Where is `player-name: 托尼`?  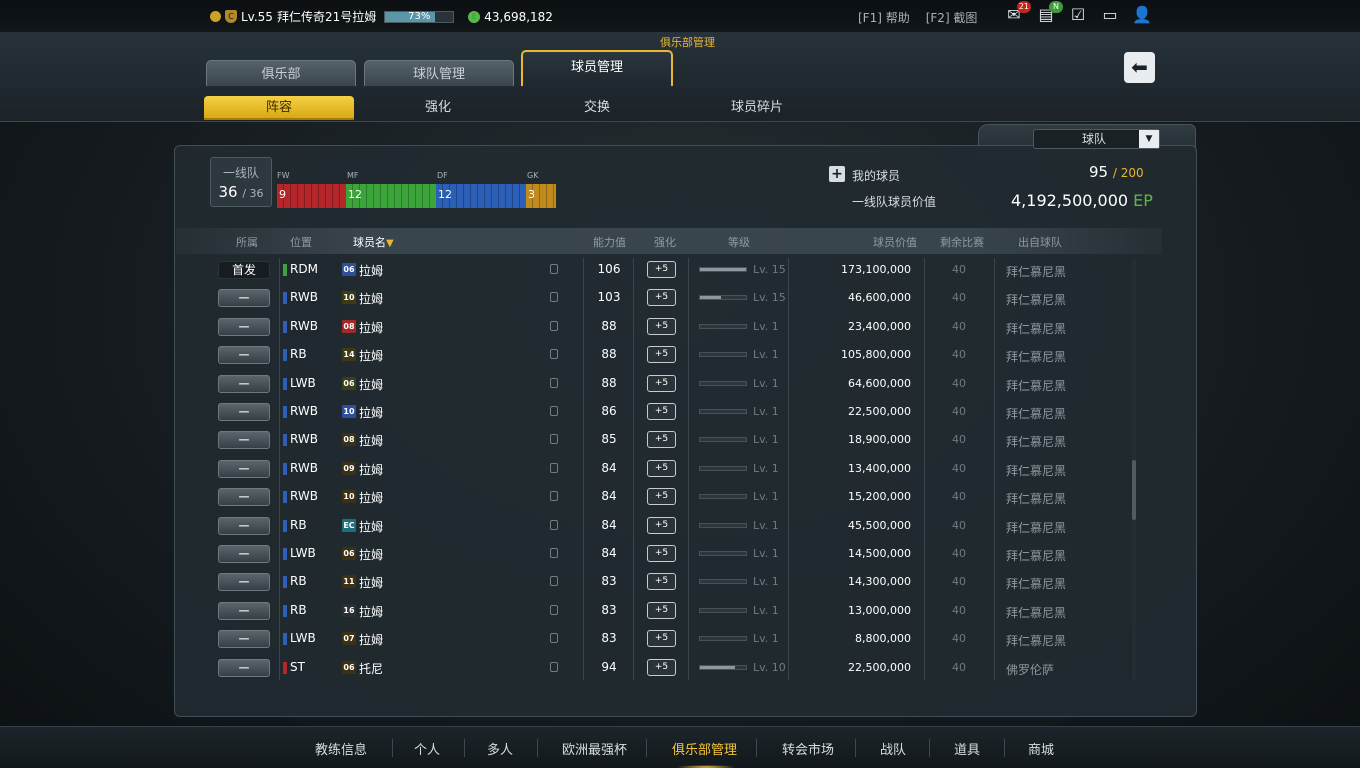
player-name: 托尼 is located at coordinates (371, 668).